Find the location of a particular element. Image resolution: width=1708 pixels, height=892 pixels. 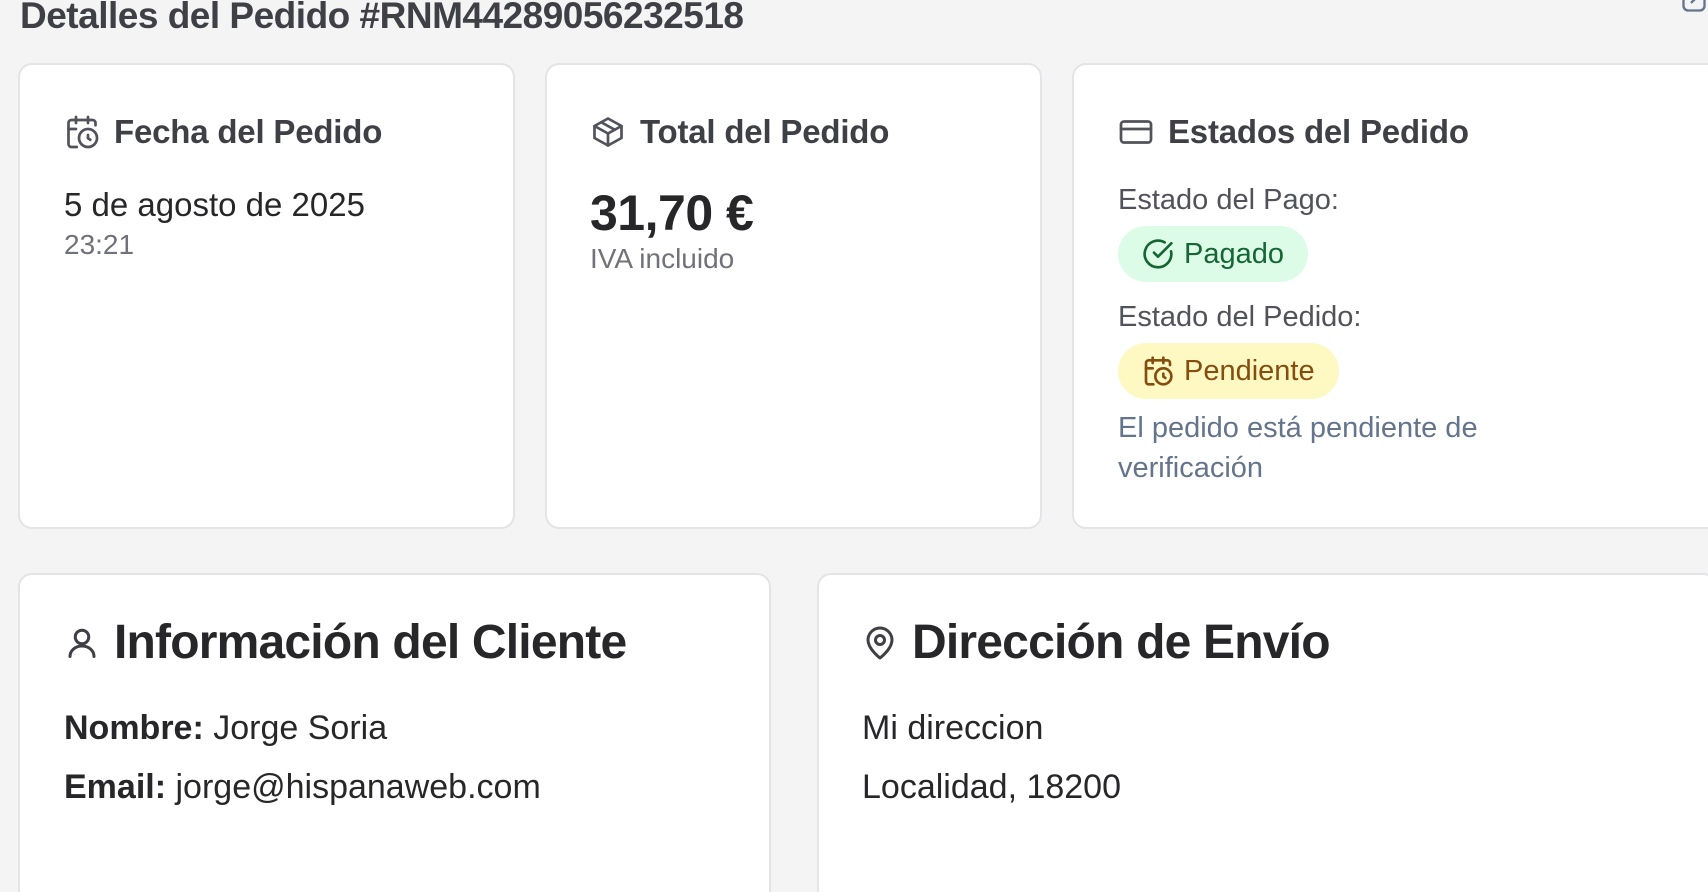

customer-name-row: Nombre: Jorge Soria is located at coordinates (225, 728).